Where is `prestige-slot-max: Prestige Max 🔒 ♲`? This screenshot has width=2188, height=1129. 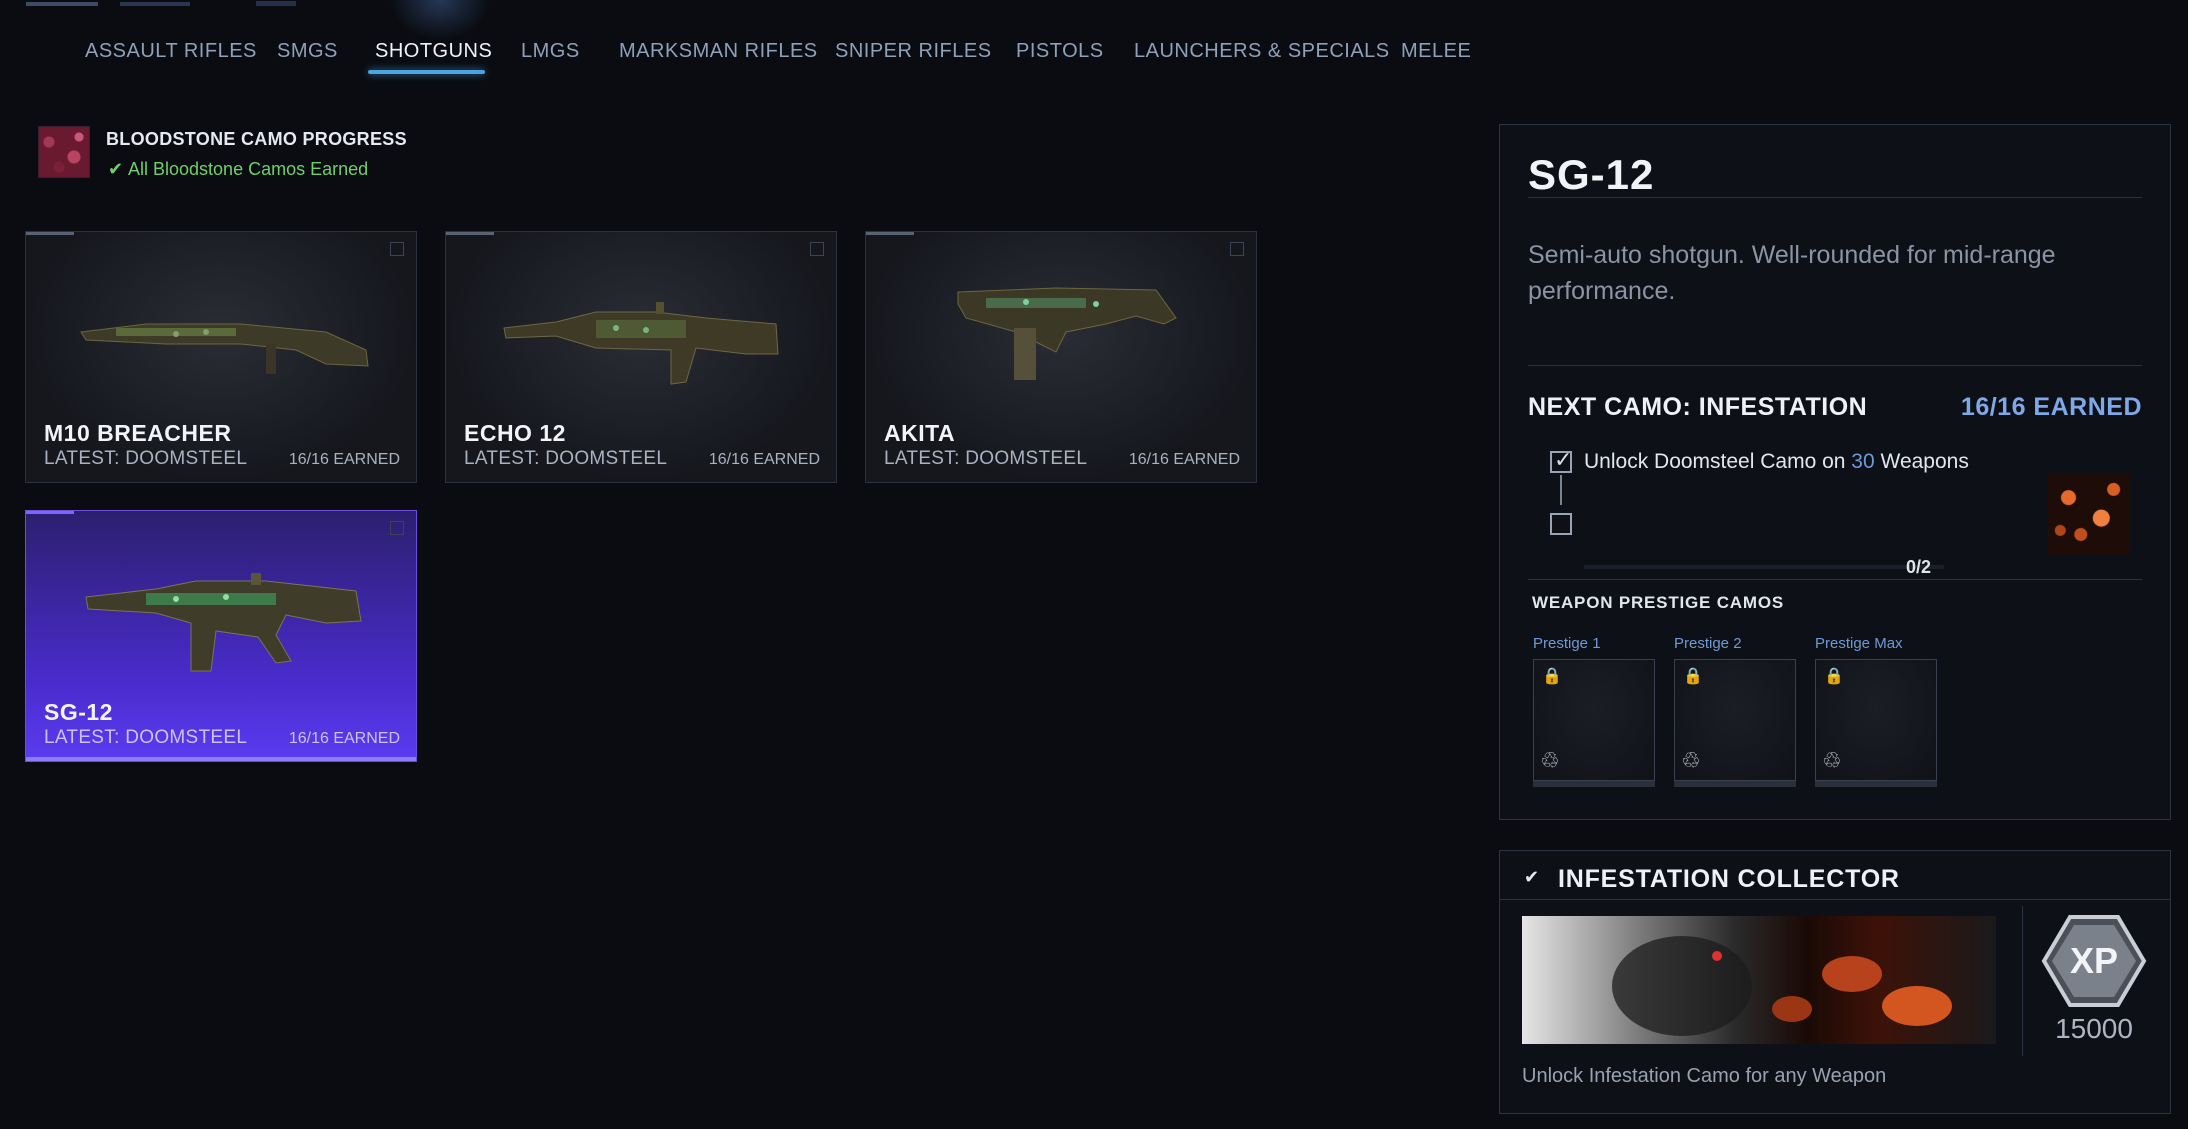 prestige-slot-max: Prestige Max 🔒 ♲ is located at coordinates (1877, 711).